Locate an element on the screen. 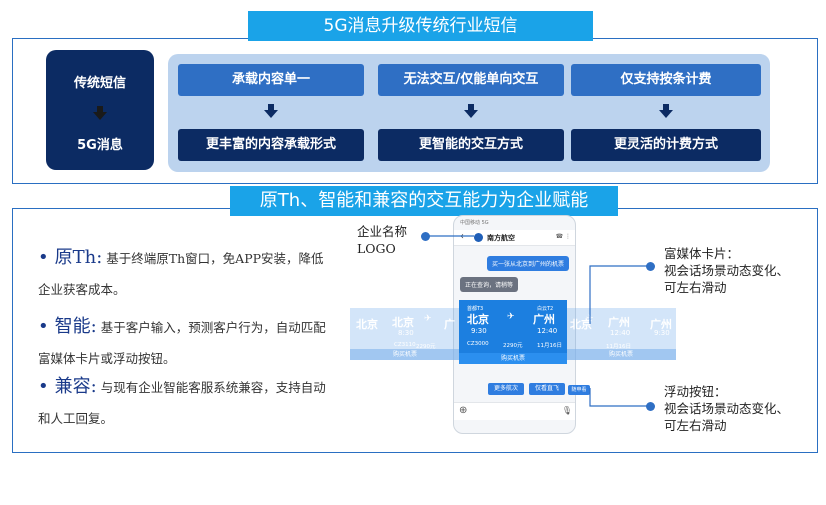 Image resolution: width=826 pixels, height=505 pixels. arrival-city: 广州 is located at coordinates (544, 319).